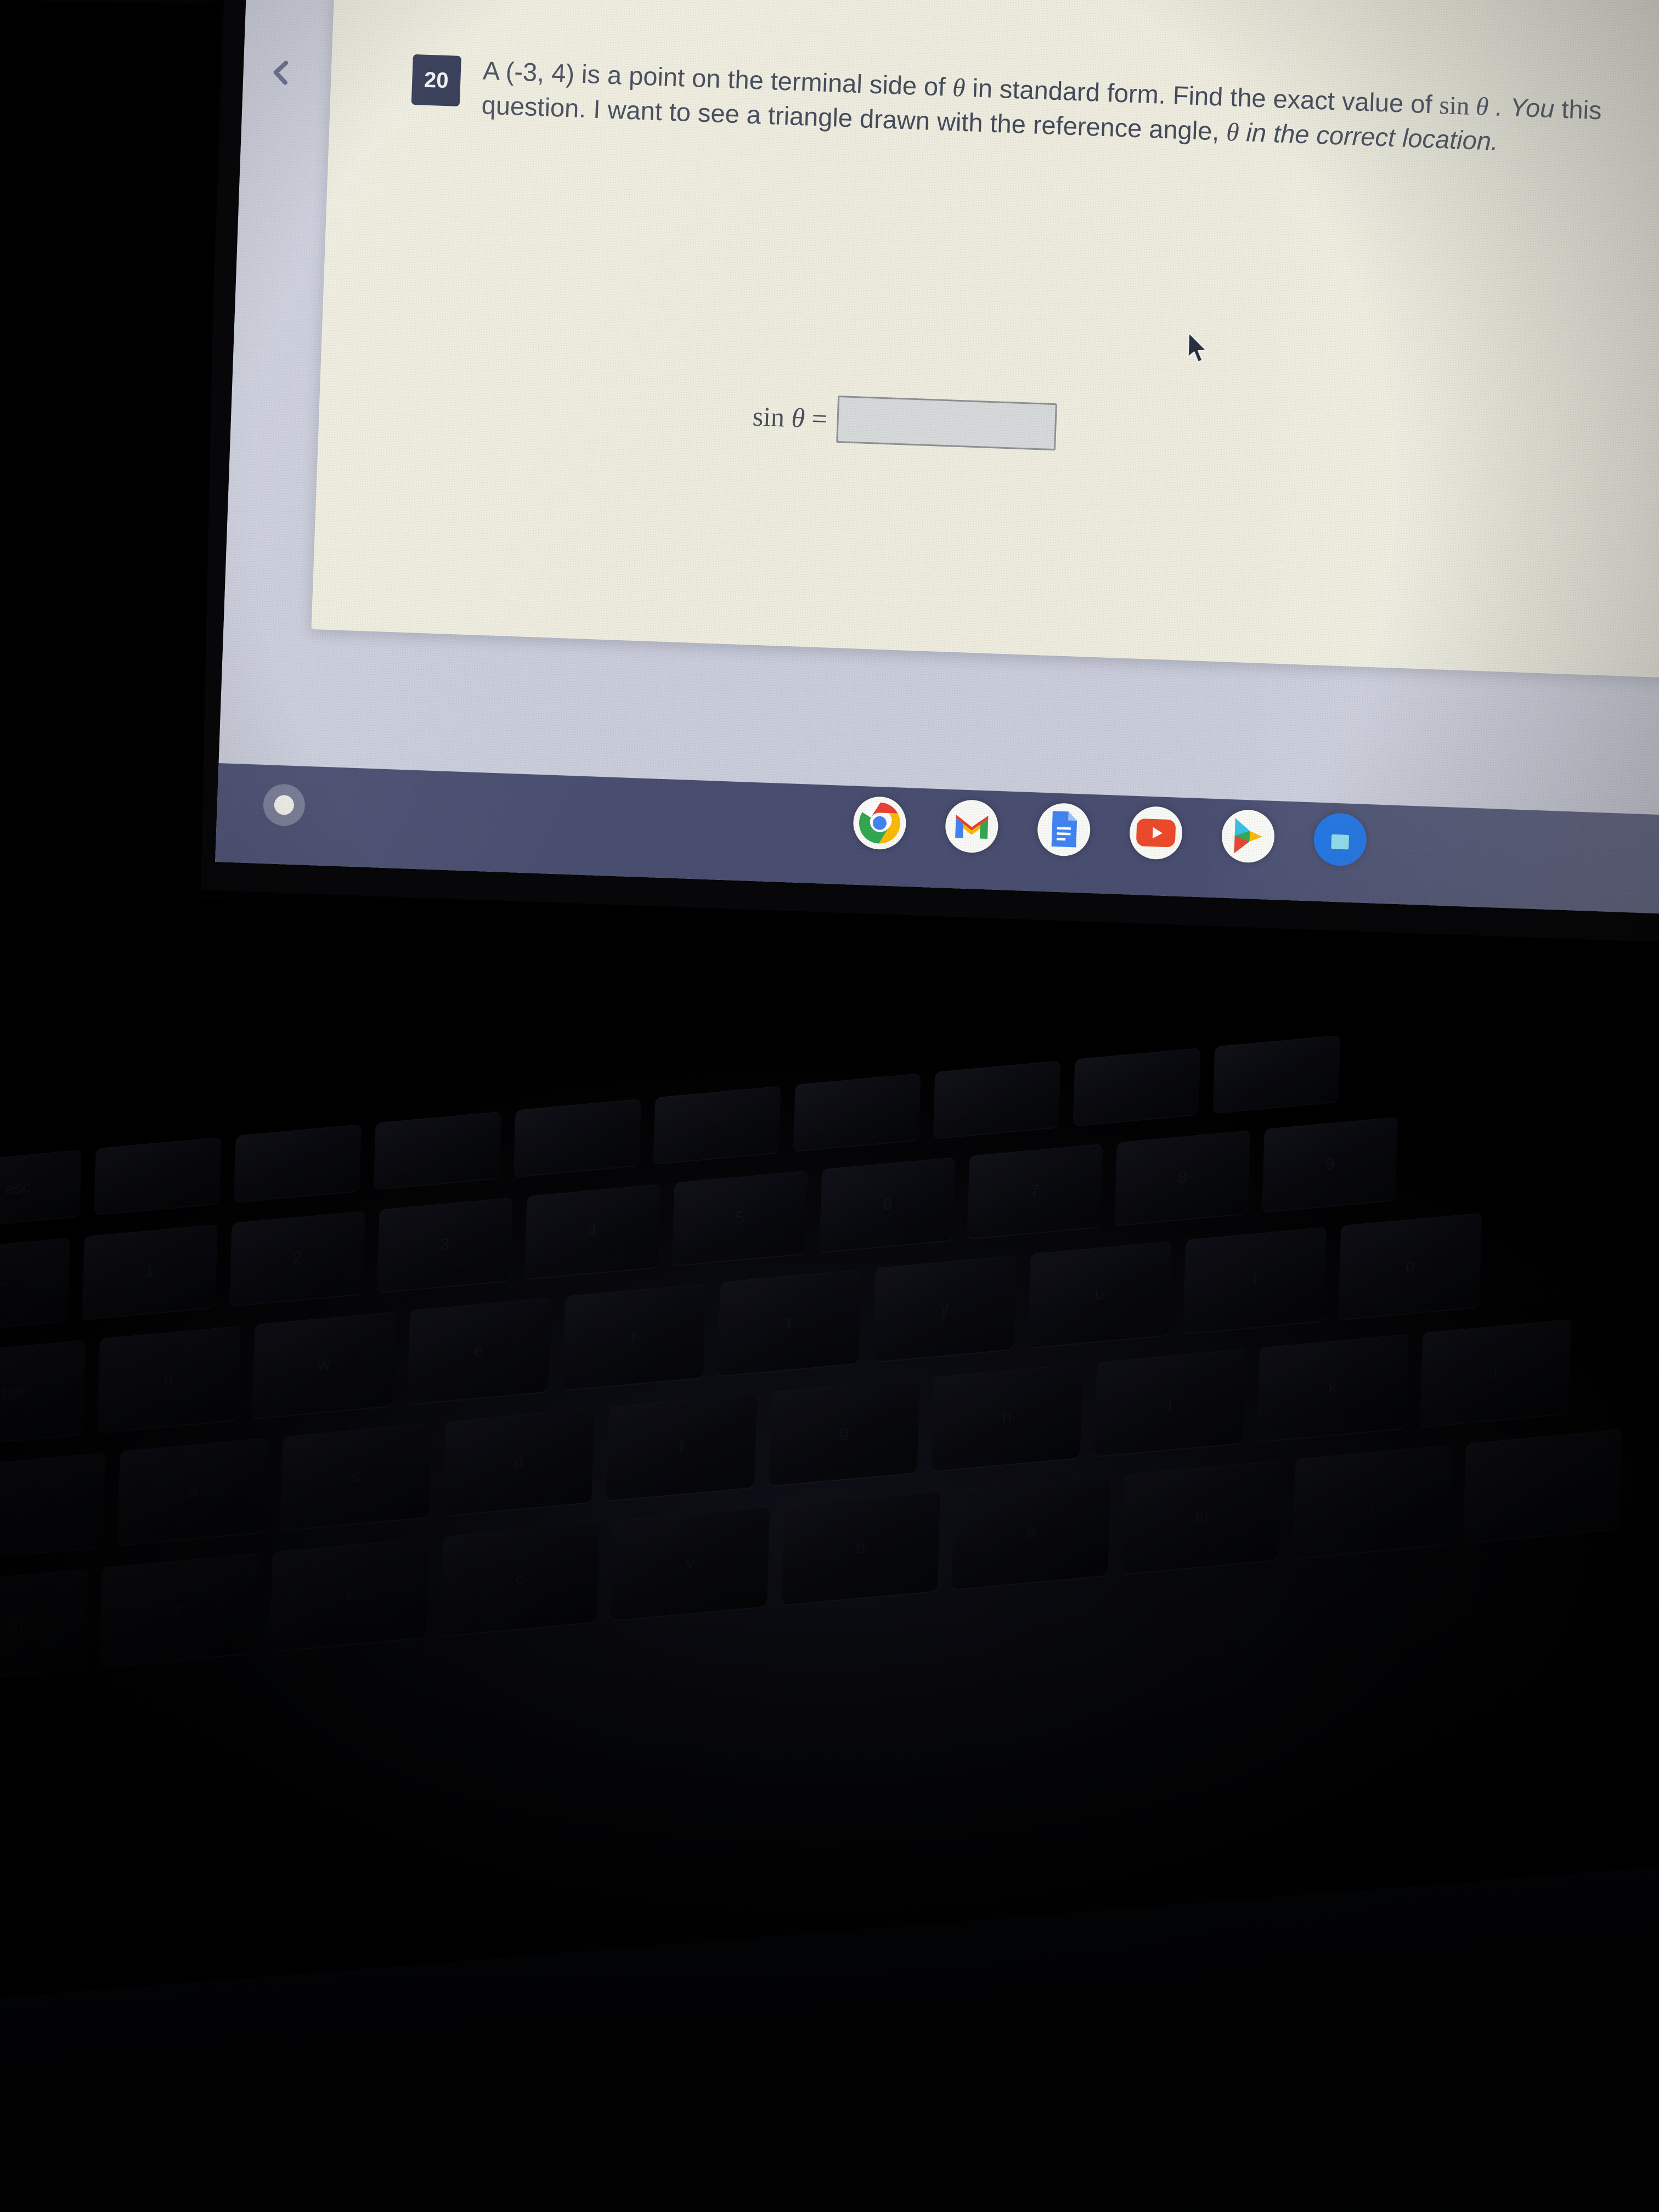  I want to click on keyboard-key: tab, so click(43, 1393).